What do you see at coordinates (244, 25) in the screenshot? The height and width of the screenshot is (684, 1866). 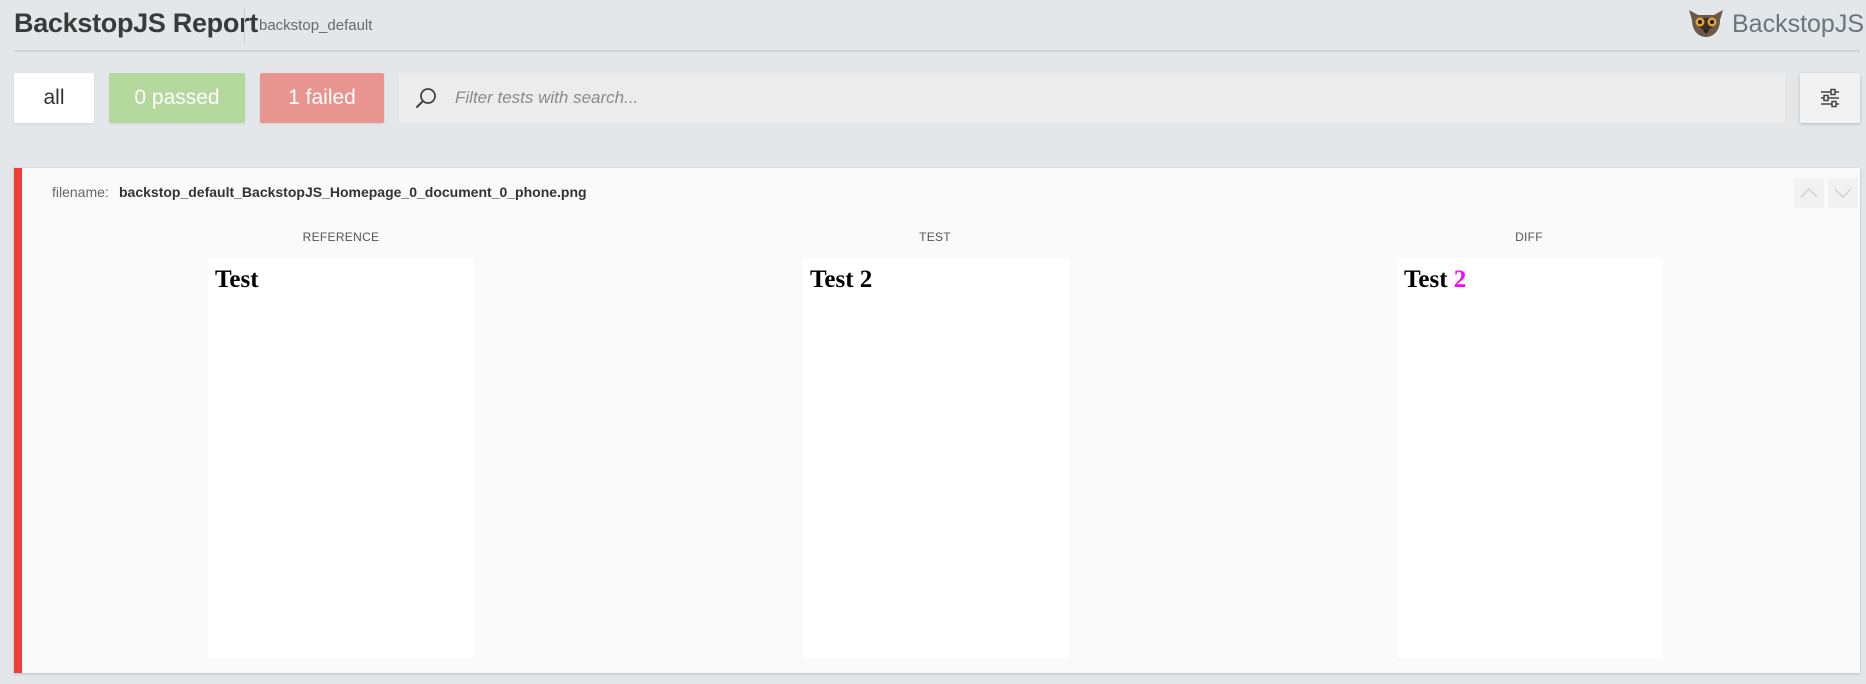 I see `header-divider` at bounding box center [244, 25].